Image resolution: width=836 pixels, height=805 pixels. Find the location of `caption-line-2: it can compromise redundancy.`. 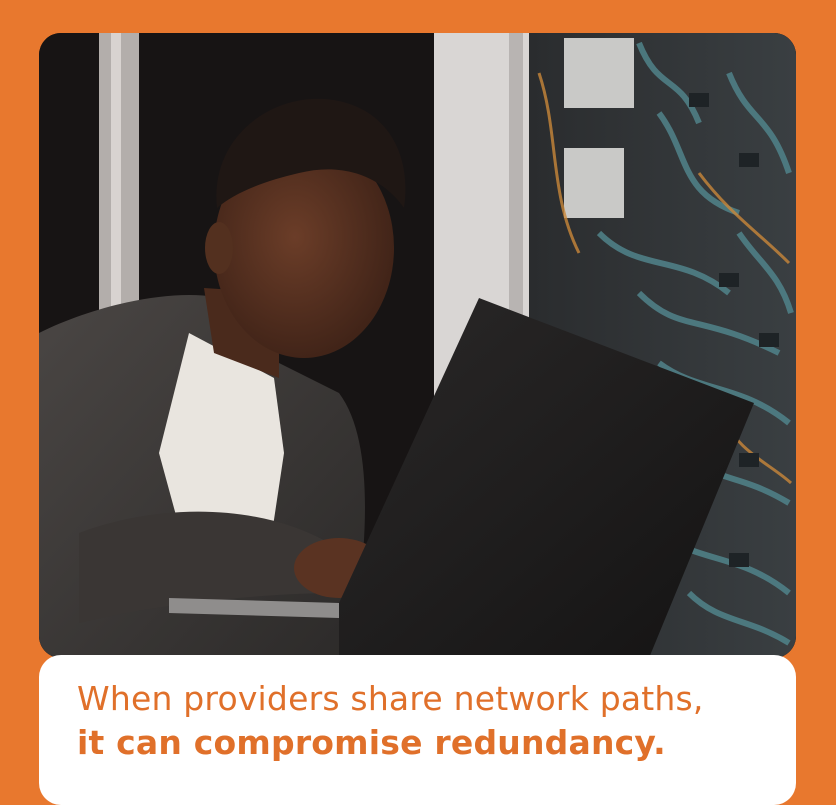

caption-line-2: it can compromise redundancy. is located at coordinates (371, 742).